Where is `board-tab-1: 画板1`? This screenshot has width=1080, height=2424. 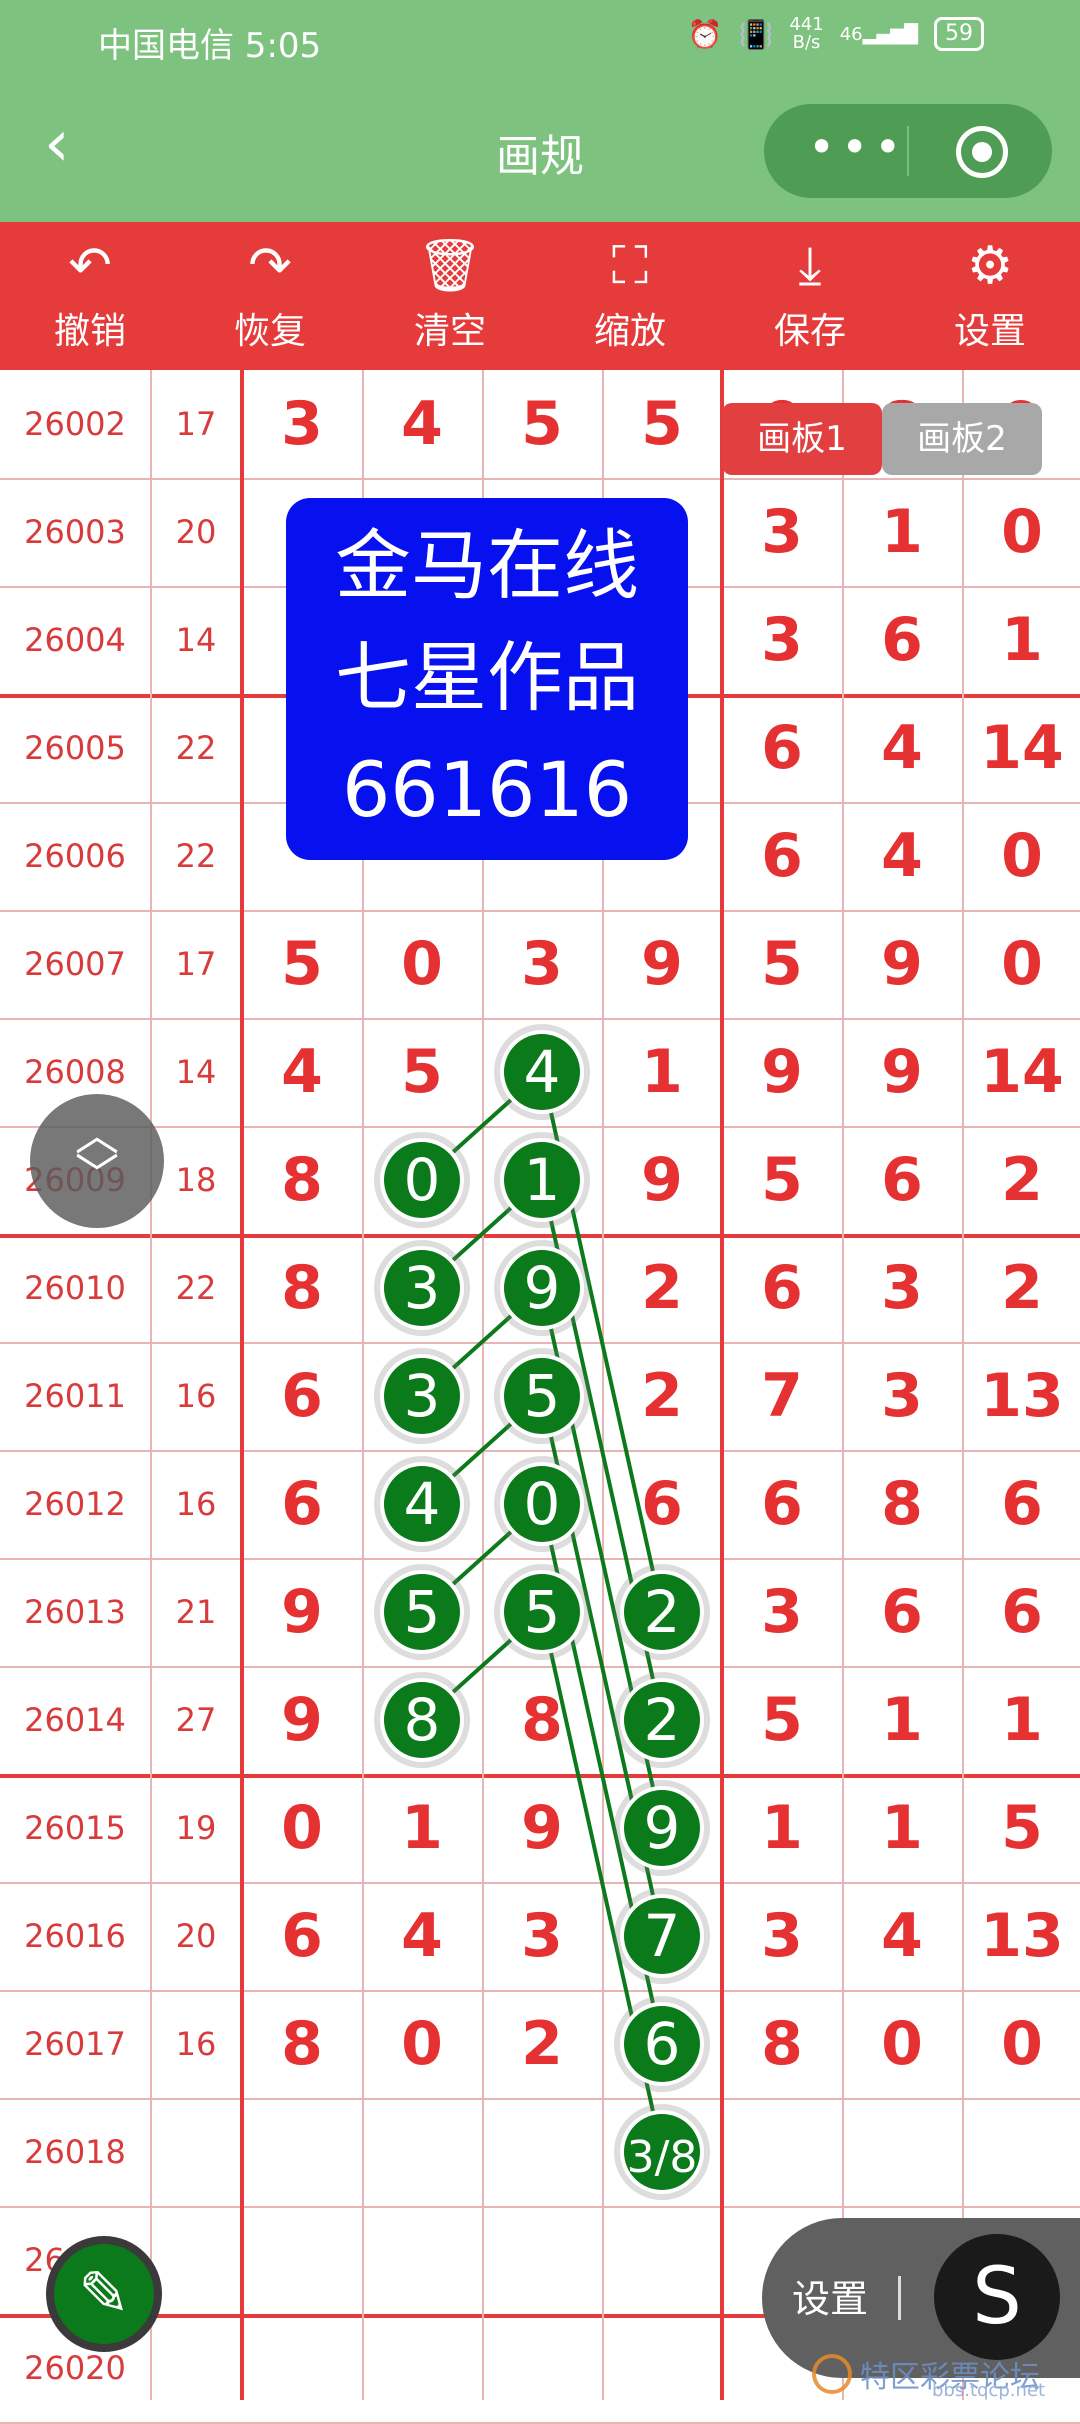
board-tab-1: 画板1 is located at coordinates (802, 439).